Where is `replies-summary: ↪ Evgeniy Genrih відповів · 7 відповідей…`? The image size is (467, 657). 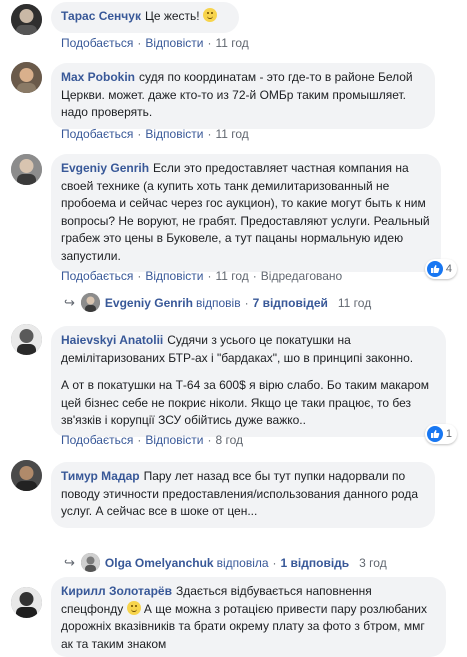 replies-summary: ↪ Evgeniy Genrih відповів · 7 відповідей… is located at coordinates (217, 302).